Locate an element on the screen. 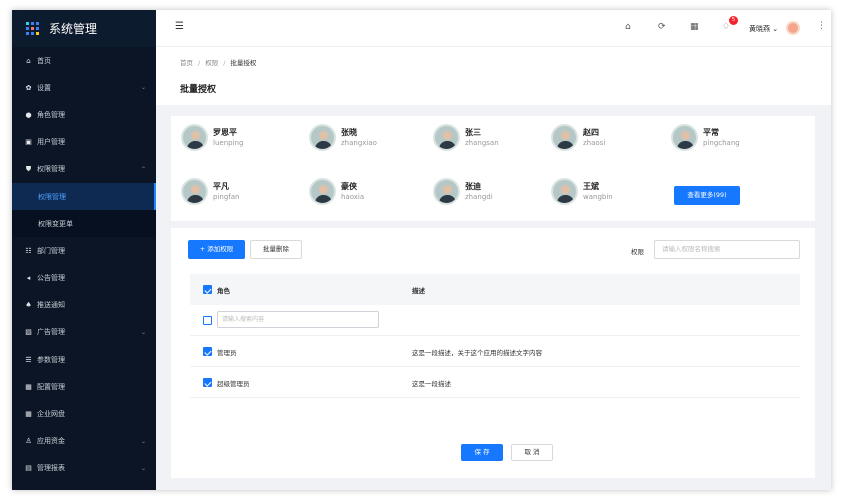  page-header: 首页 / 权限 / 批量授权 批量授权 is located at coordinates (493, 76).